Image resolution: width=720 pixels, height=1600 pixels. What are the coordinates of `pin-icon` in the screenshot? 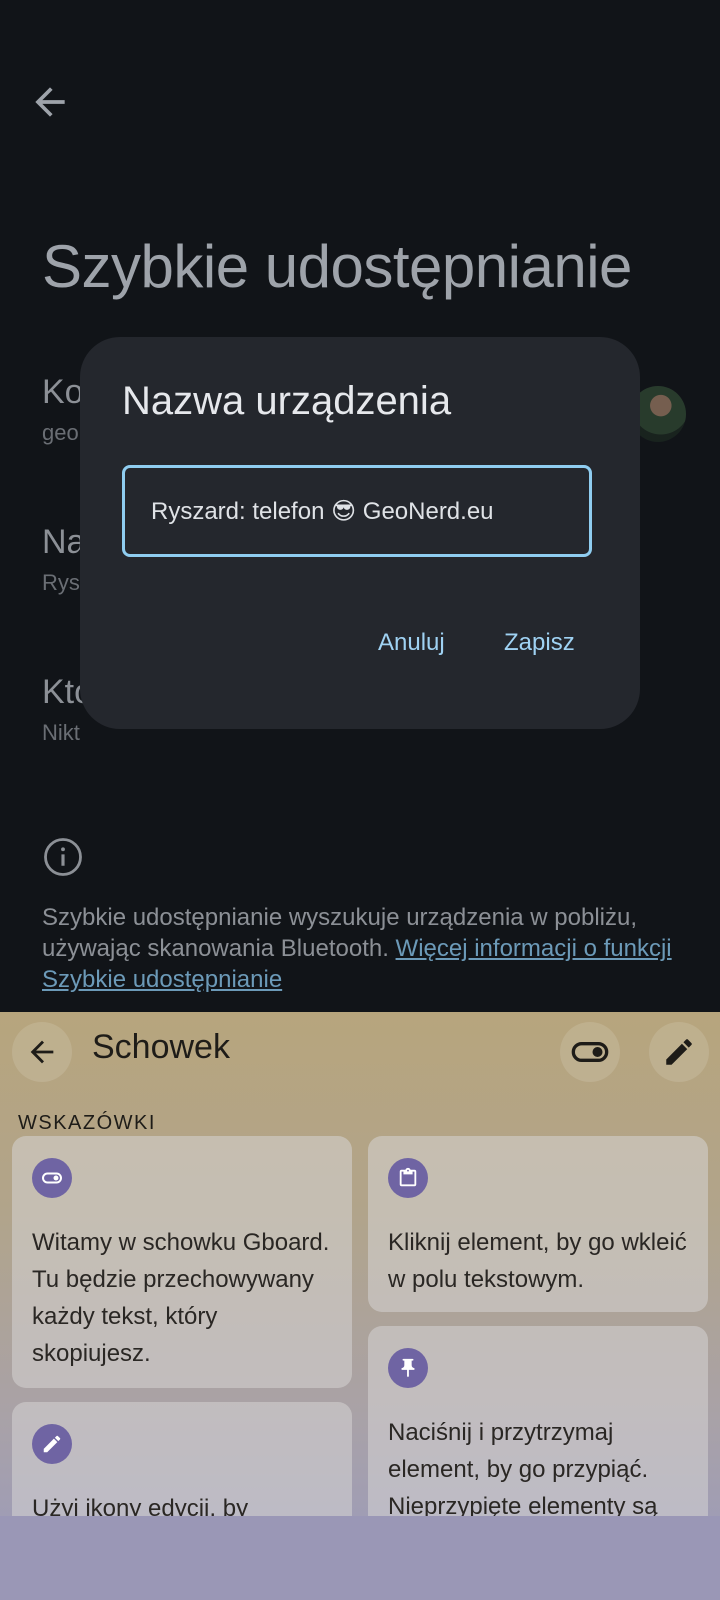 It's located at (408, 1368).